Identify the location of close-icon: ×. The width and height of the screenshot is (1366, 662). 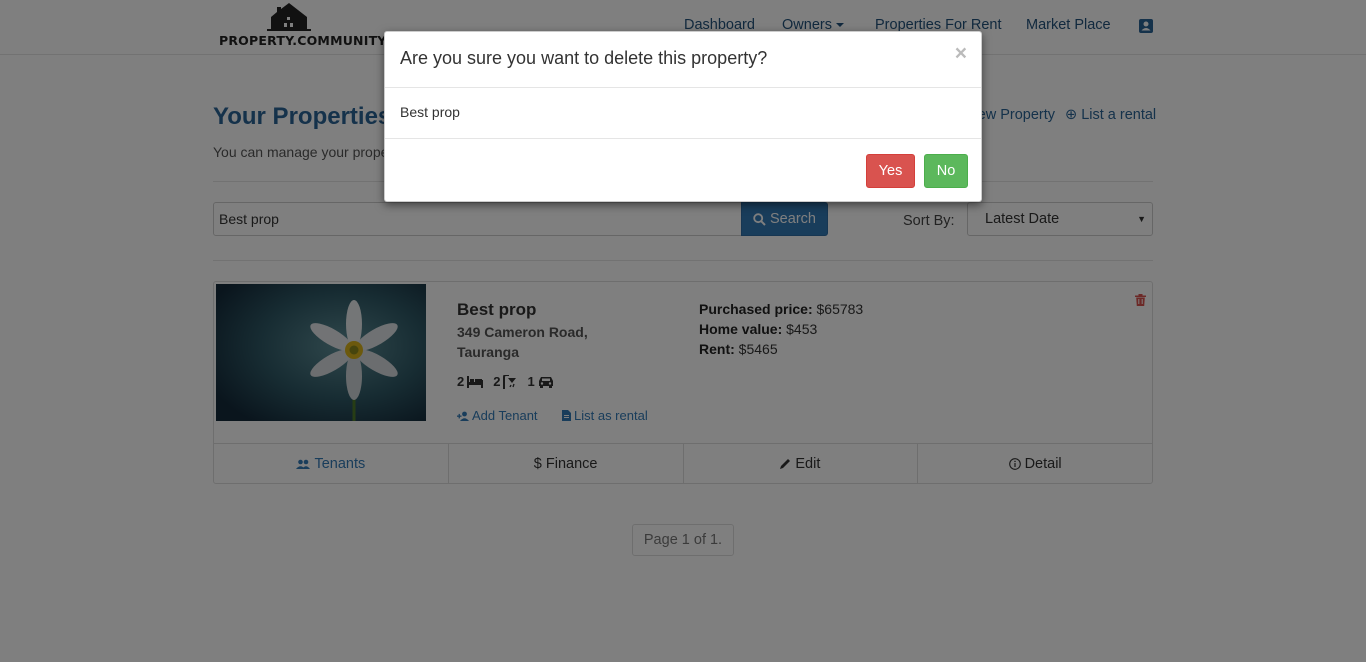
(961, 53).